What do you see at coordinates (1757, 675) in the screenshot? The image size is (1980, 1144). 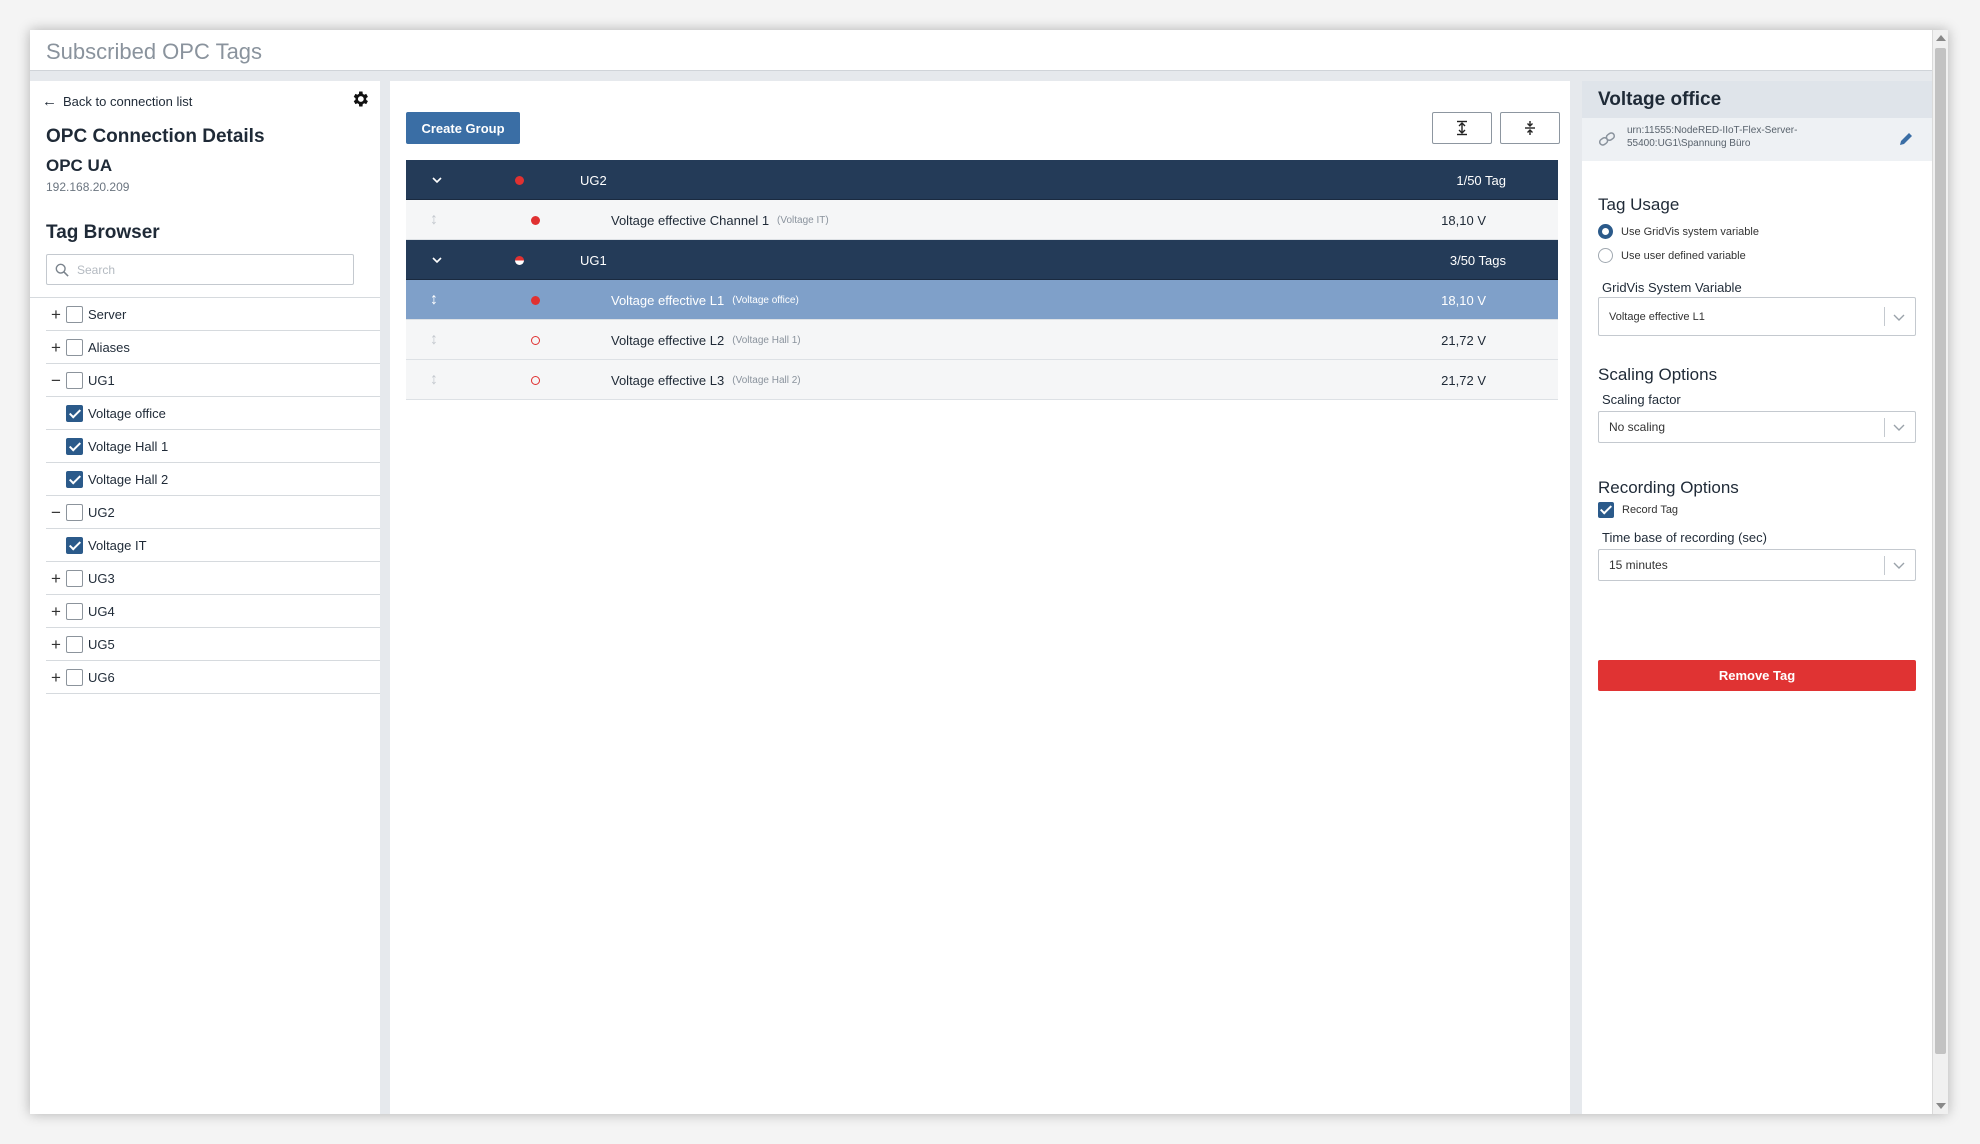 I see `remove-tag-button: Remove Tag` at bounding box center [1757, 675].